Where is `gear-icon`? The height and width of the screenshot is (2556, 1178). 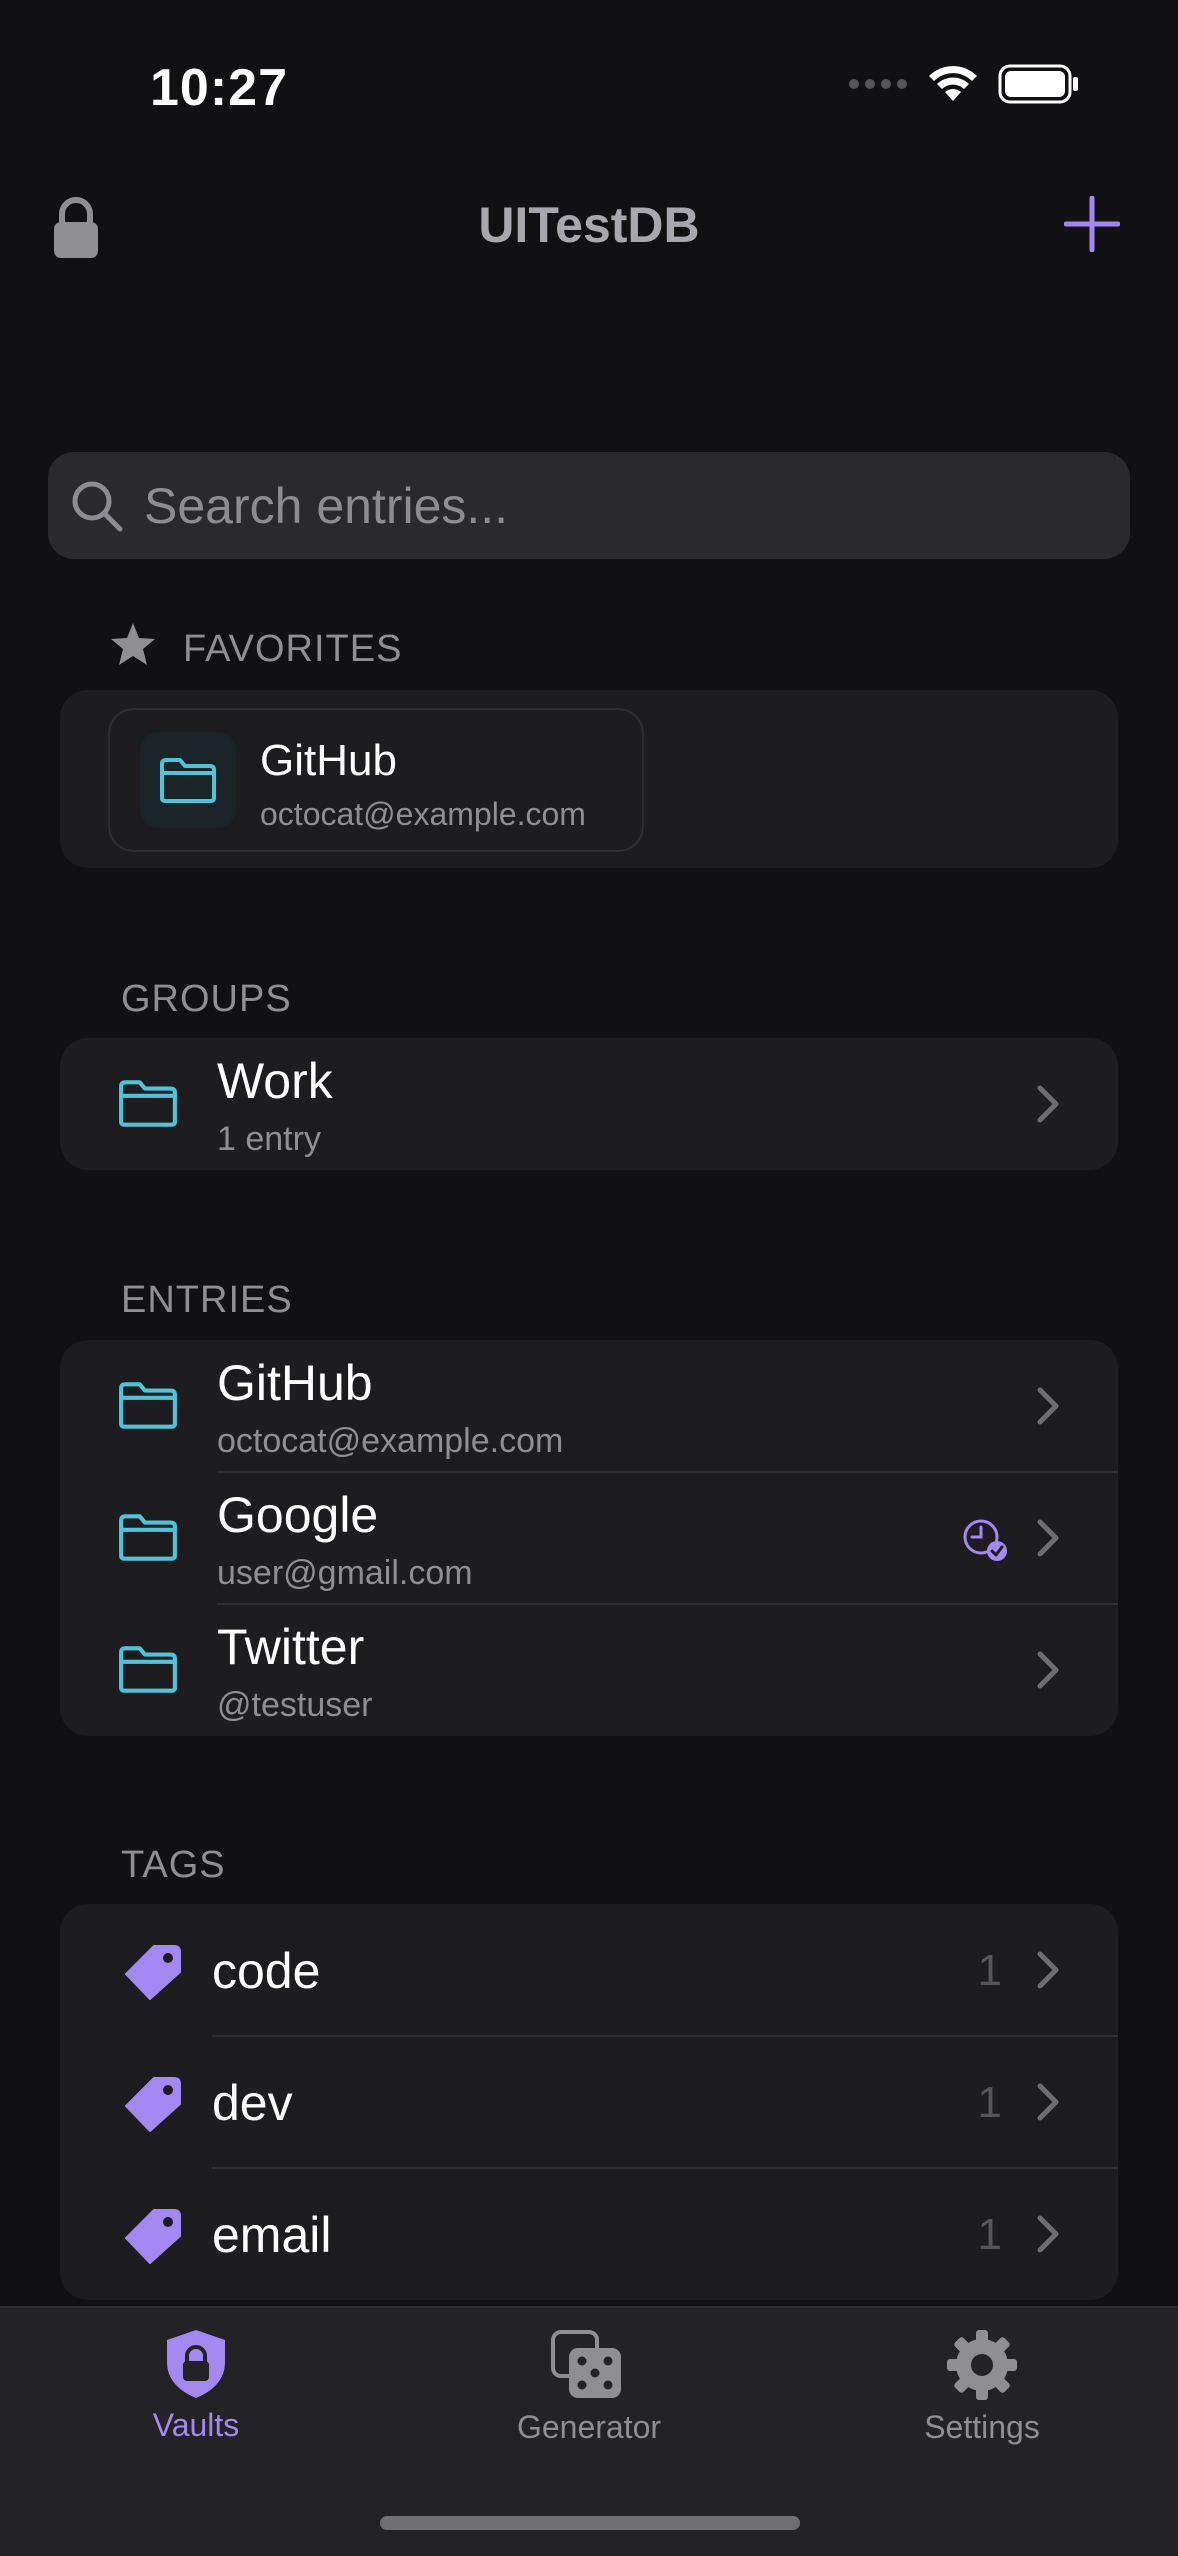
gear-icon is located at coordinates (982, 2365).